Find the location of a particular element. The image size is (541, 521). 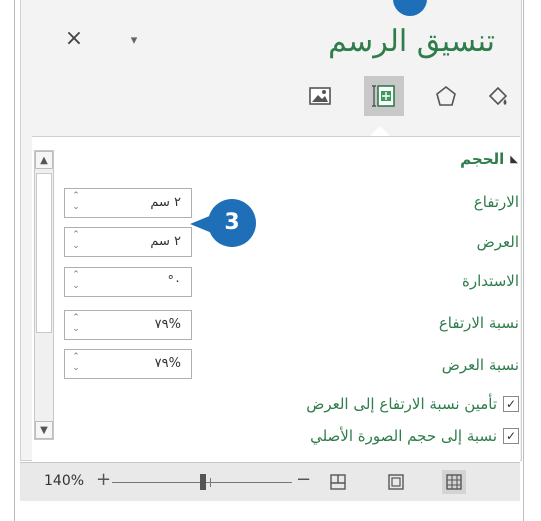

zoom-slider-thumb is located at coordinates (203, 482).